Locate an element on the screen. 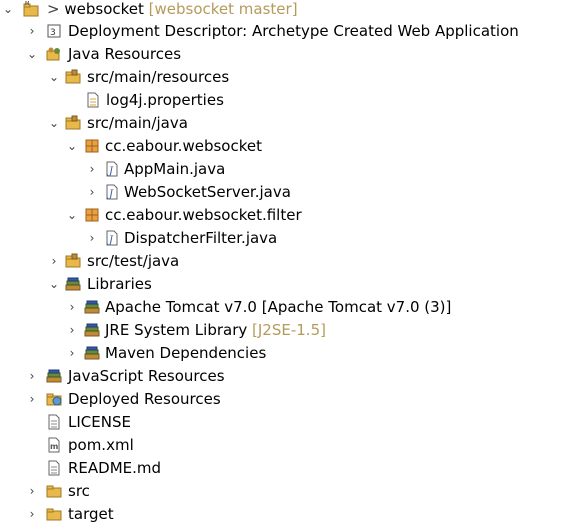 The height and width of the screenshot is (526, 566). tree-item-src: › src is located at coordinates (283, 491).